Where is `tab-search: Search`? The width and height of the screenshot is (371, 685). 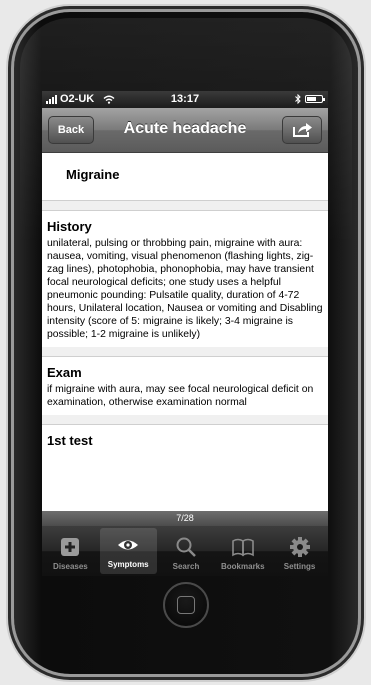
tab-search: Search is located at coordinates (186, 551).